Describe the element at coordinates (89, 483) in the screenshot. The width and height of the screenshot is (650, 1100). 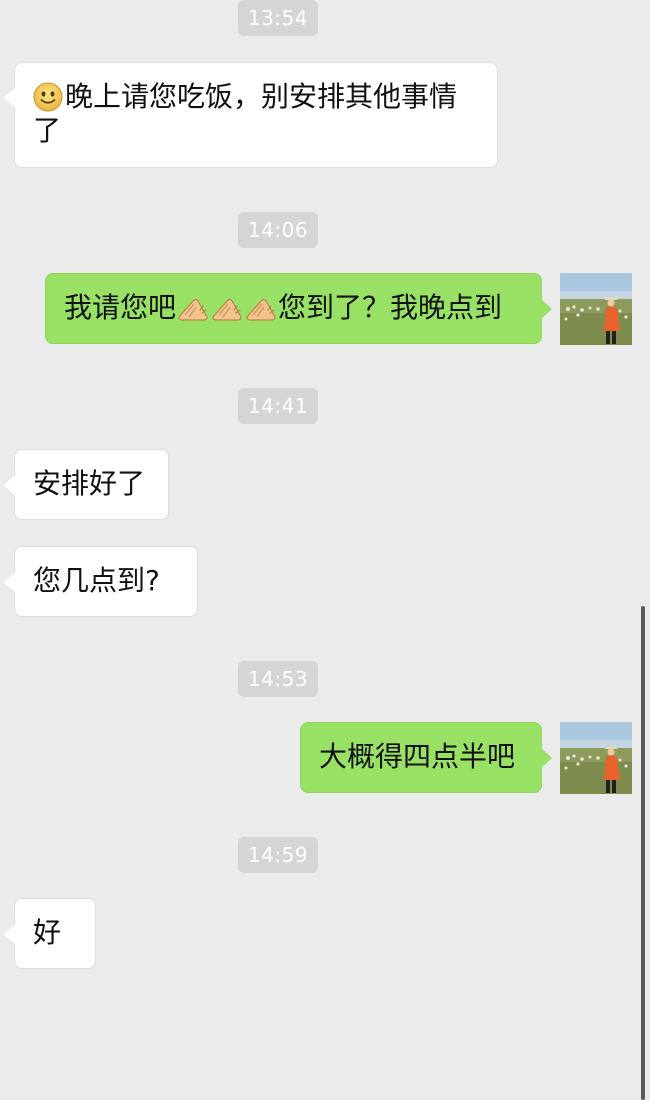
I see `message-text: 安排好了` at that location.